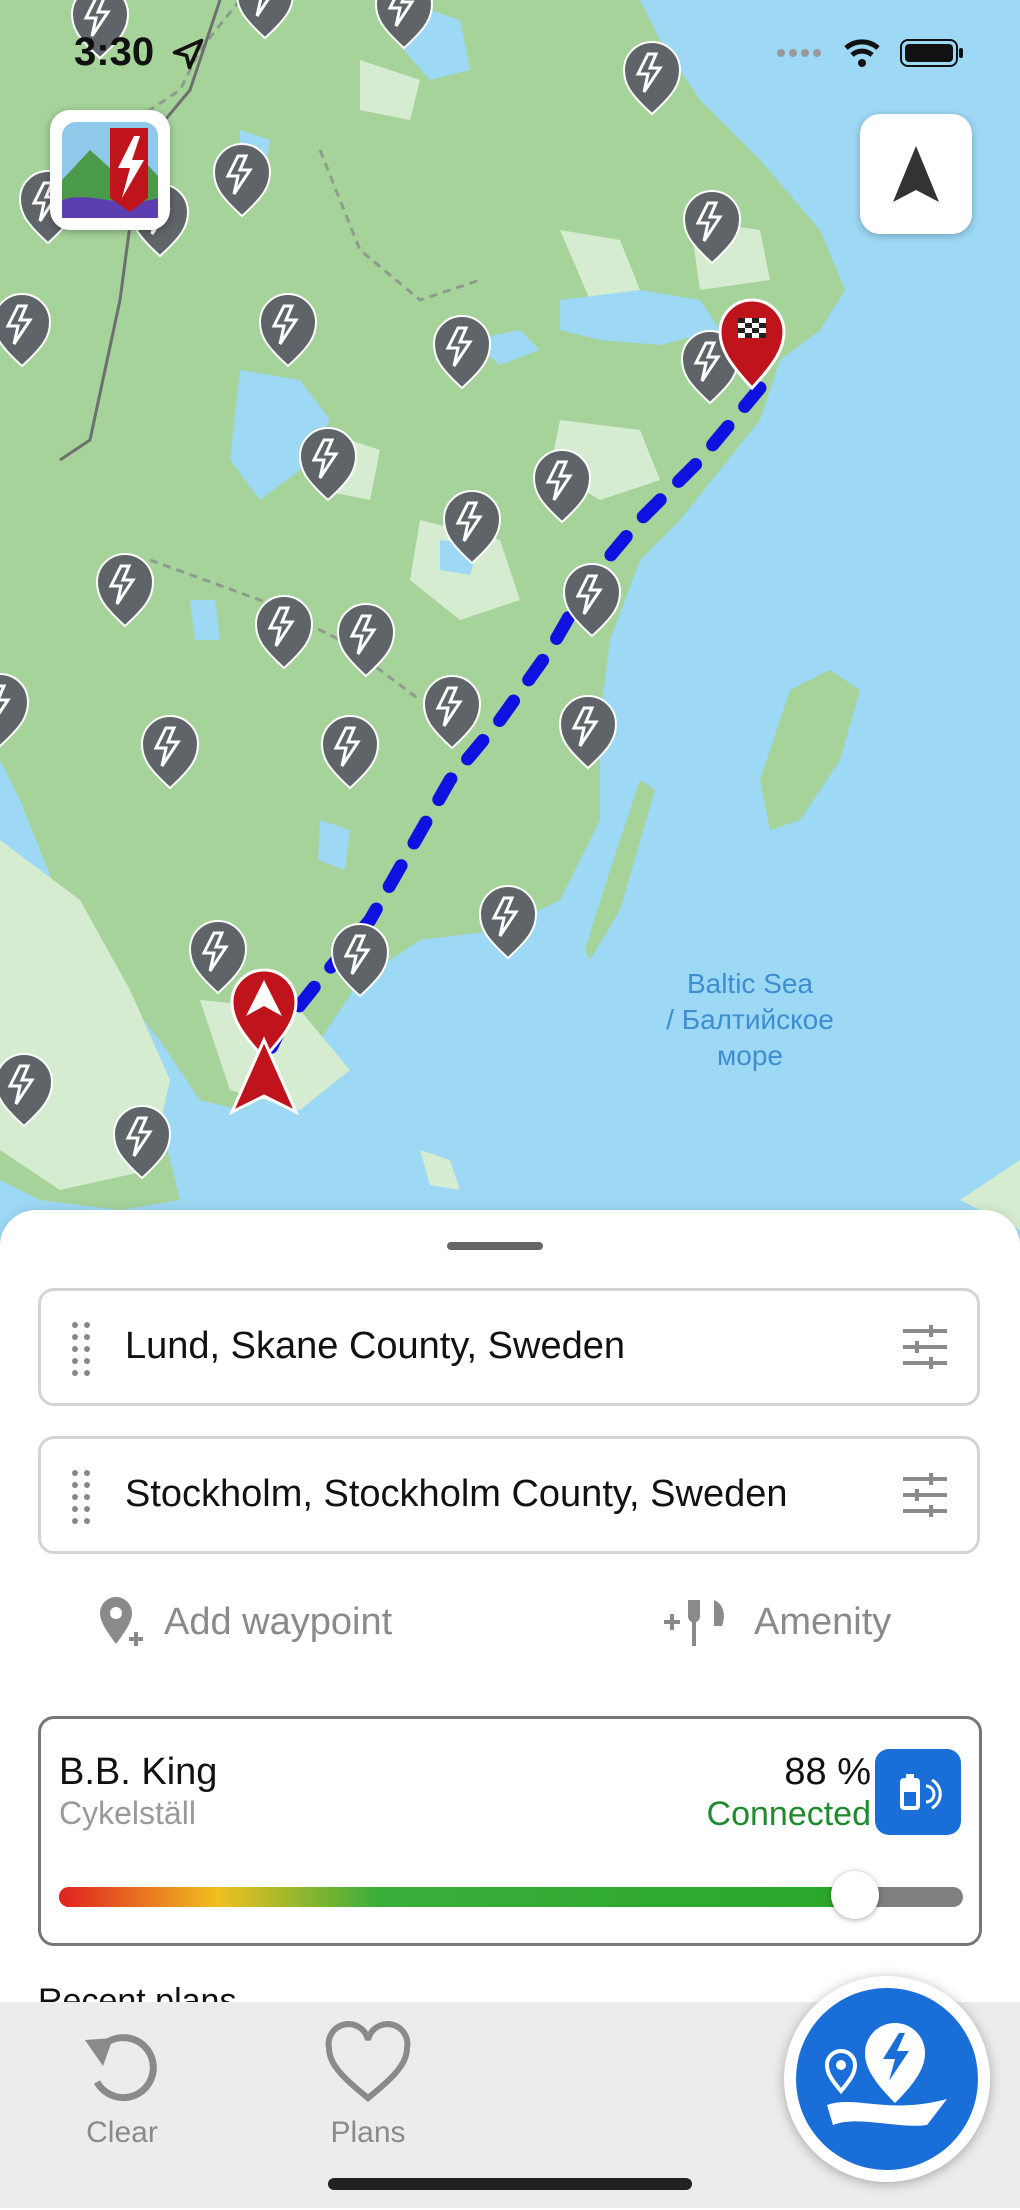 This screenshot has height=2210, width=1020. I want to click on plan-route-button-face, so click(887, 2079).